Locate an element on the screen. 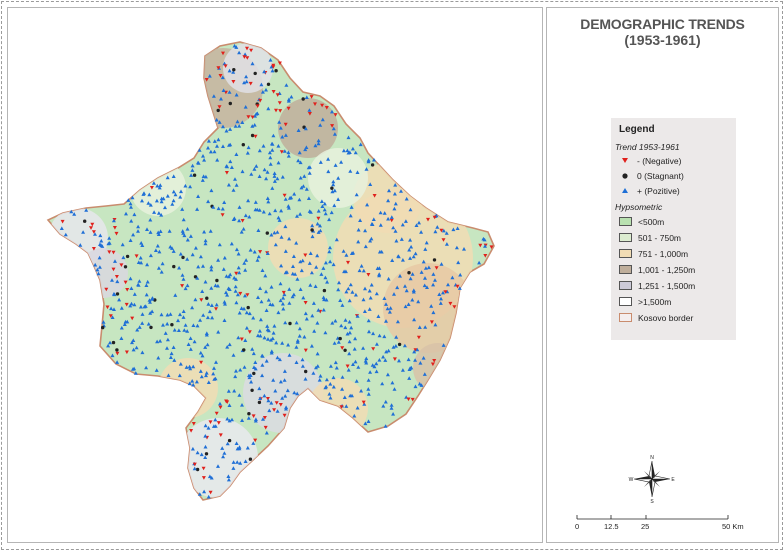 This screenshot has width=784, height=551. map-title: DEMOGRAPHIC TRENDS is located at coordinates (662, 24).